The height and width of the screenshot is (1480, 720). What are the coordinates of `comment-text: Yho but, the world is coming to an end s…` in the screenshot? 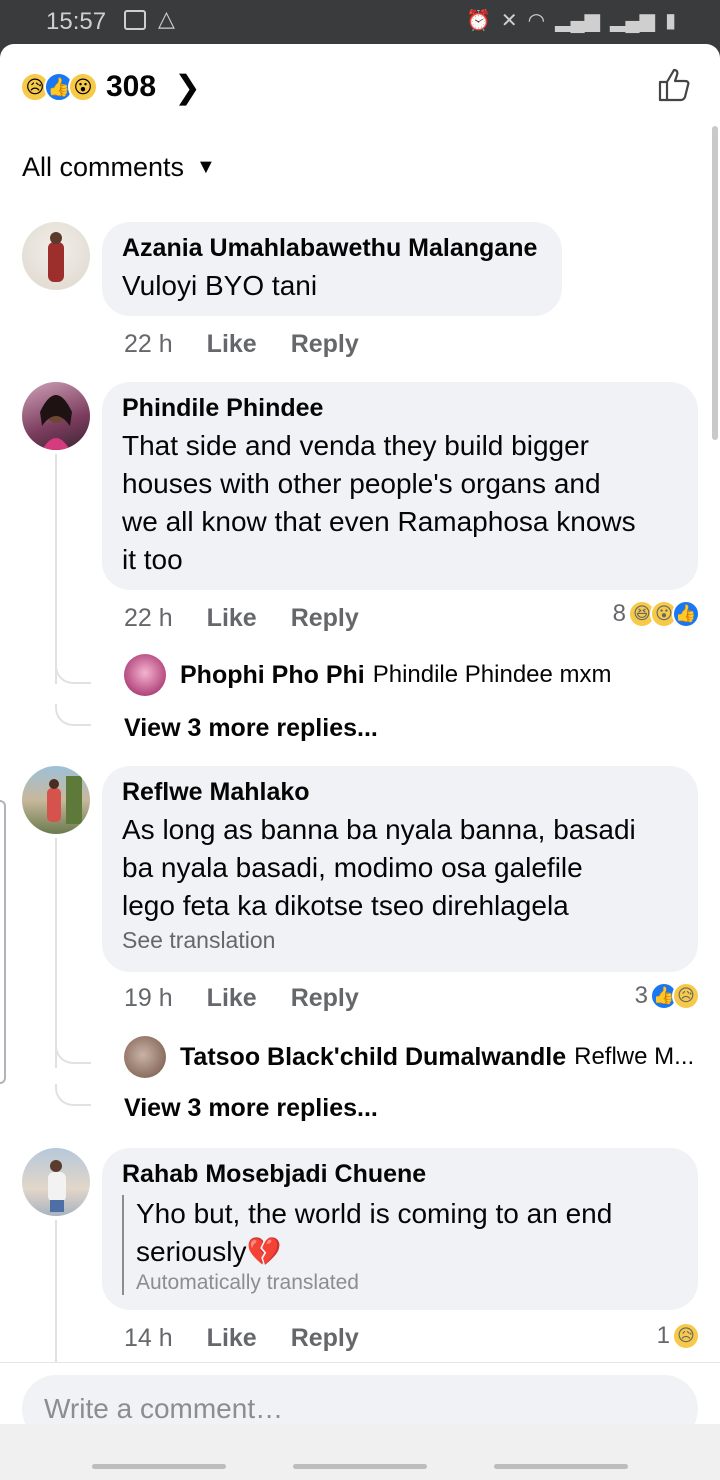 It's located at (407, 1233).